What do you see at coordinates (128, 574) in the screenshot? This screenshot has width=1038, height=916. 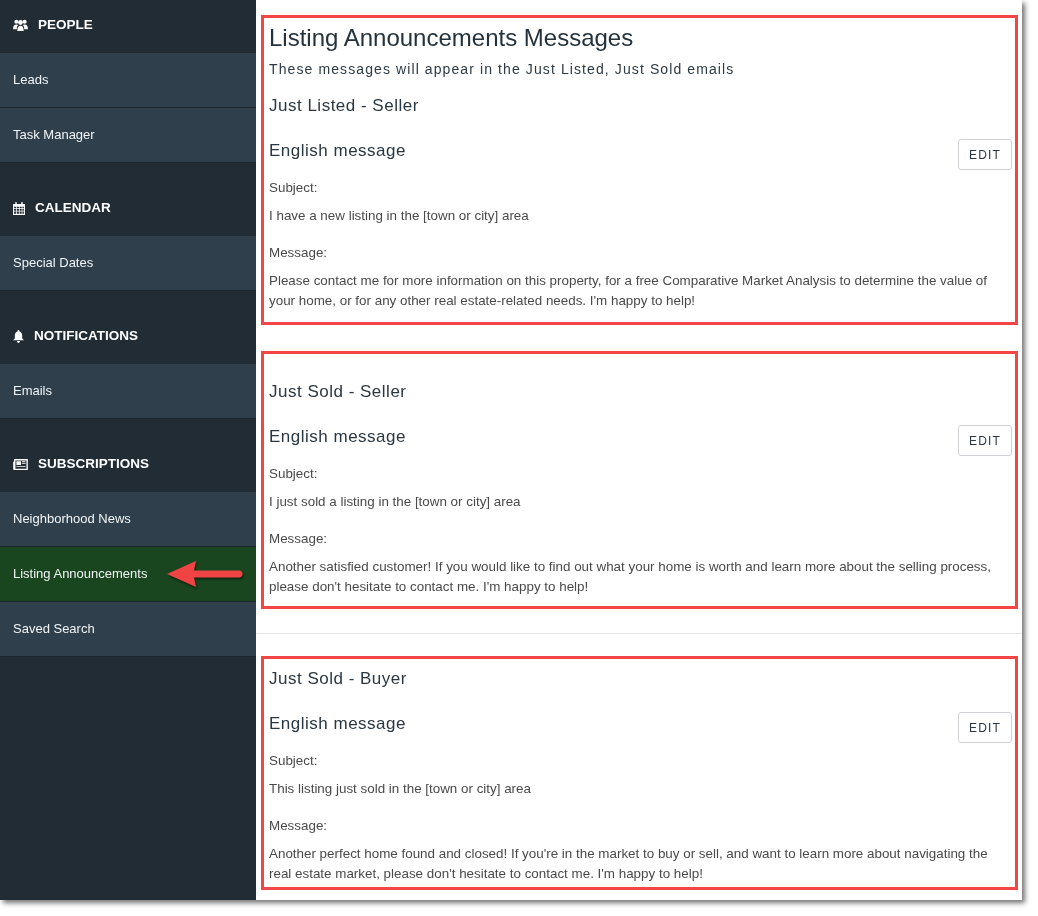 I see `sidebar-item: Listing Announcements` at bounding box center [128, 574].